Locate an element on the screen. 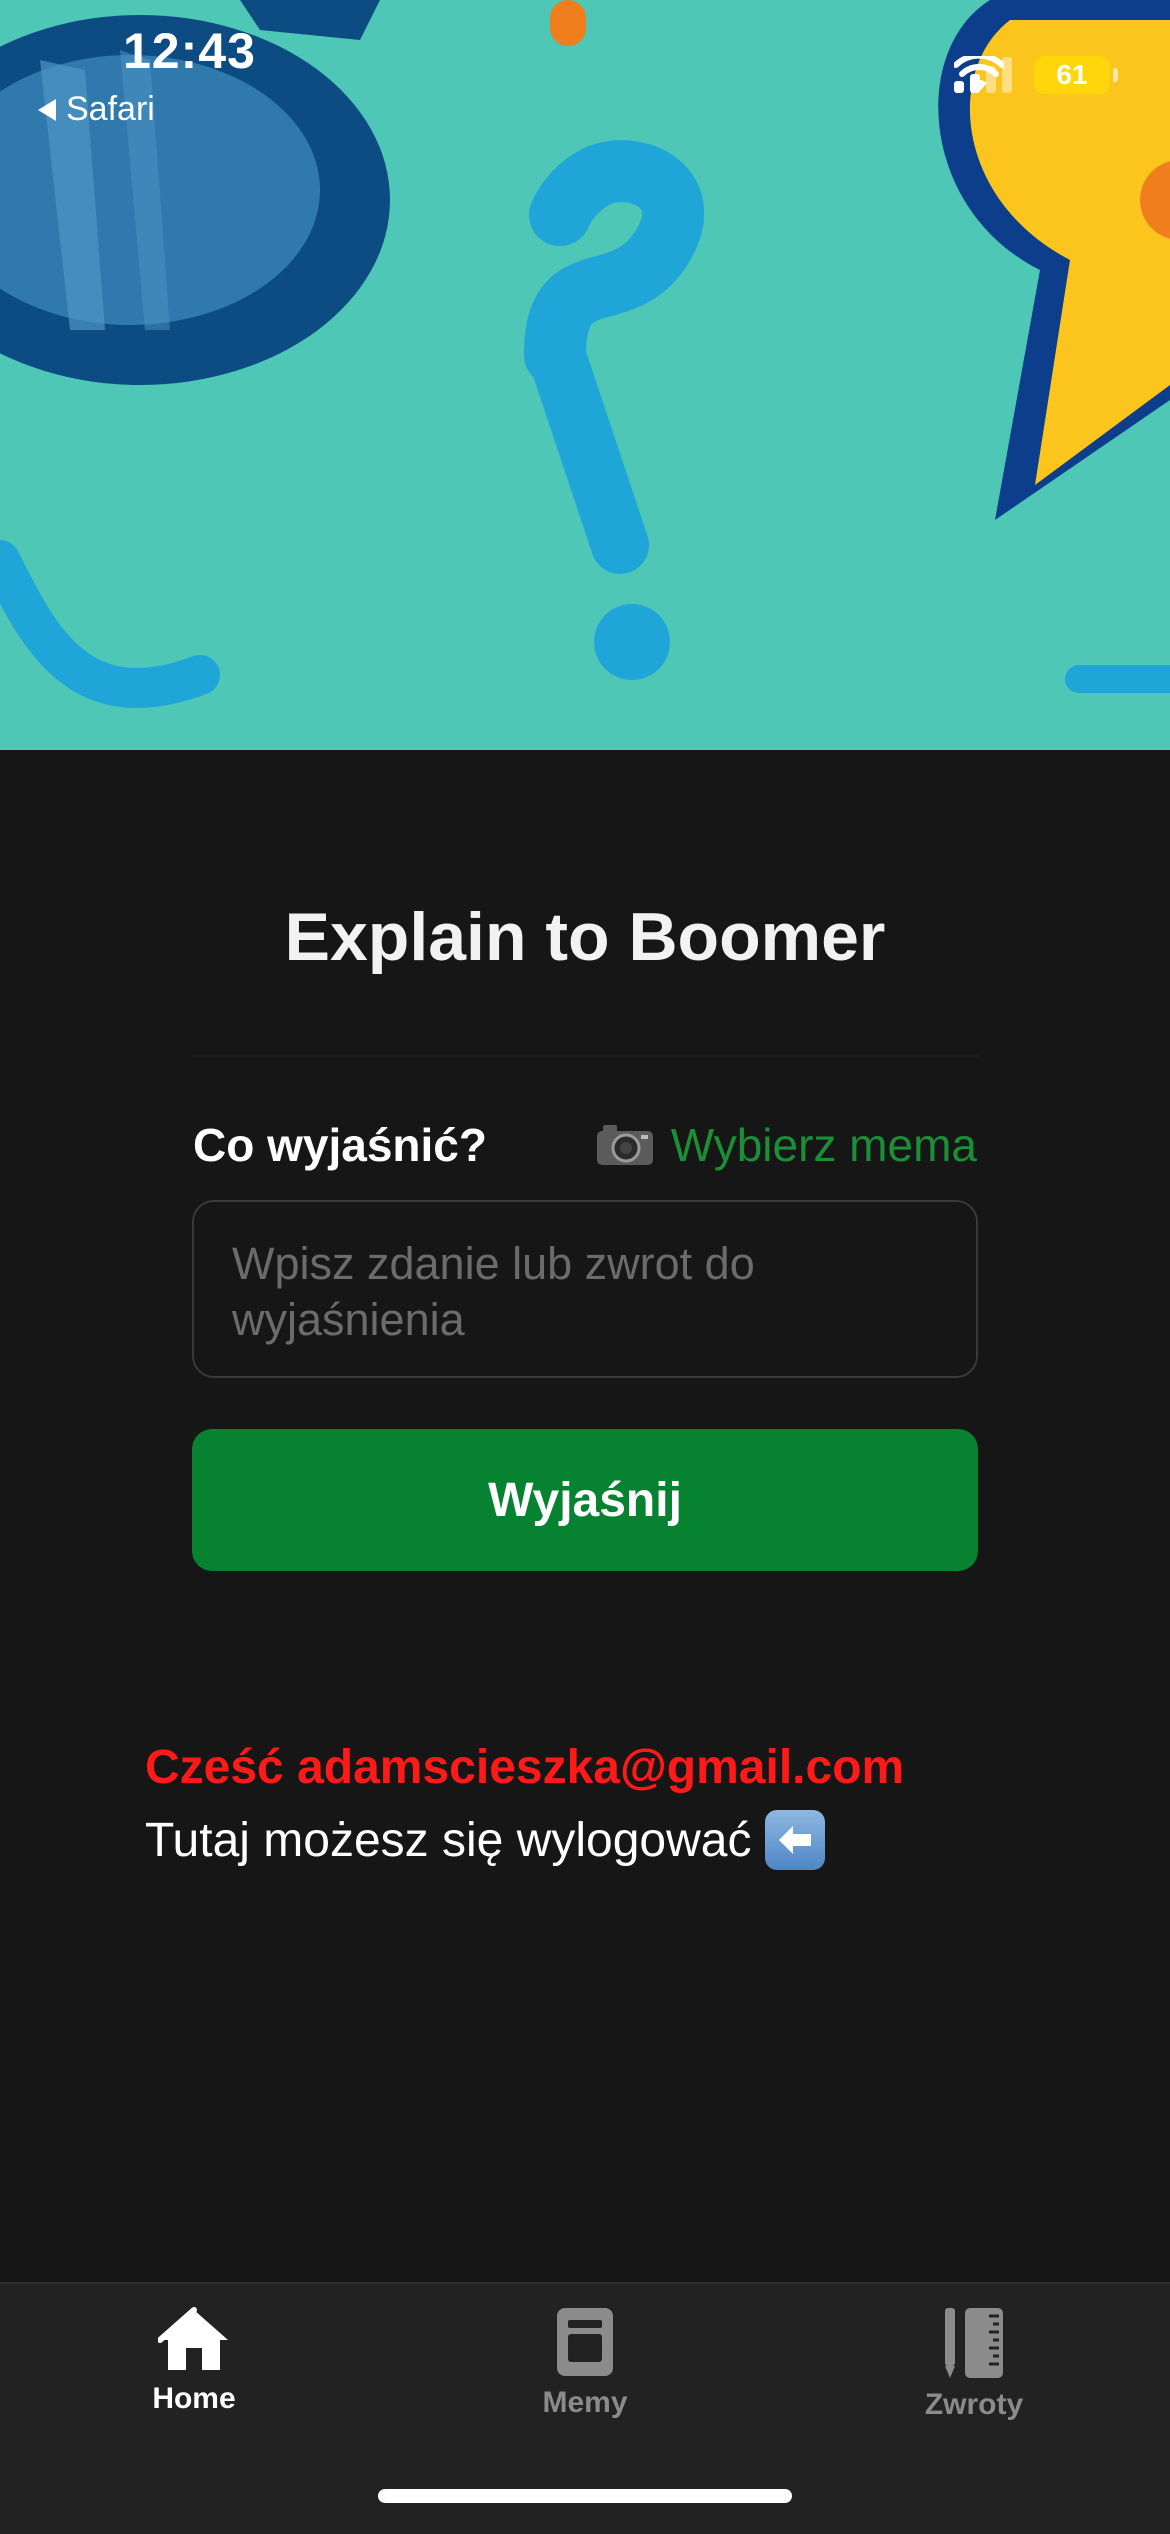 The width and height of the screenshot is (1170, 2534). memes-icon is located at coordinates (585, 2342).